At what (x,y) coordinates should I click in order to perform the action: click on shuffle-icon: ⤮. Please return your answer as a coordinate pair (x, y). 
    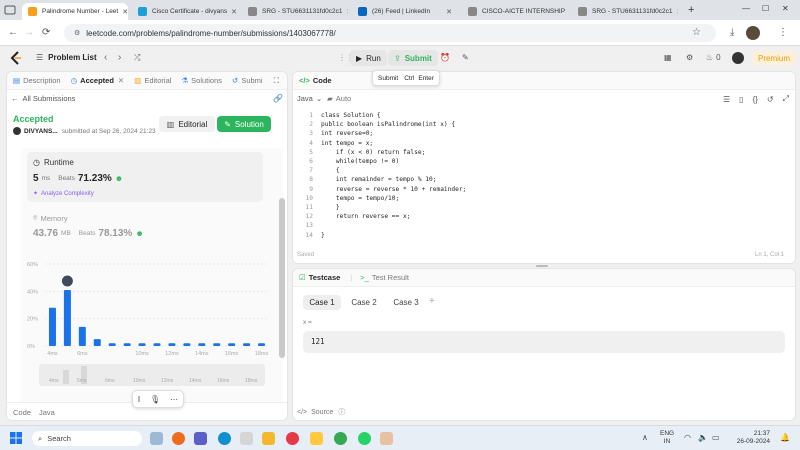
    Looking at the image, I should click on (137, 58).